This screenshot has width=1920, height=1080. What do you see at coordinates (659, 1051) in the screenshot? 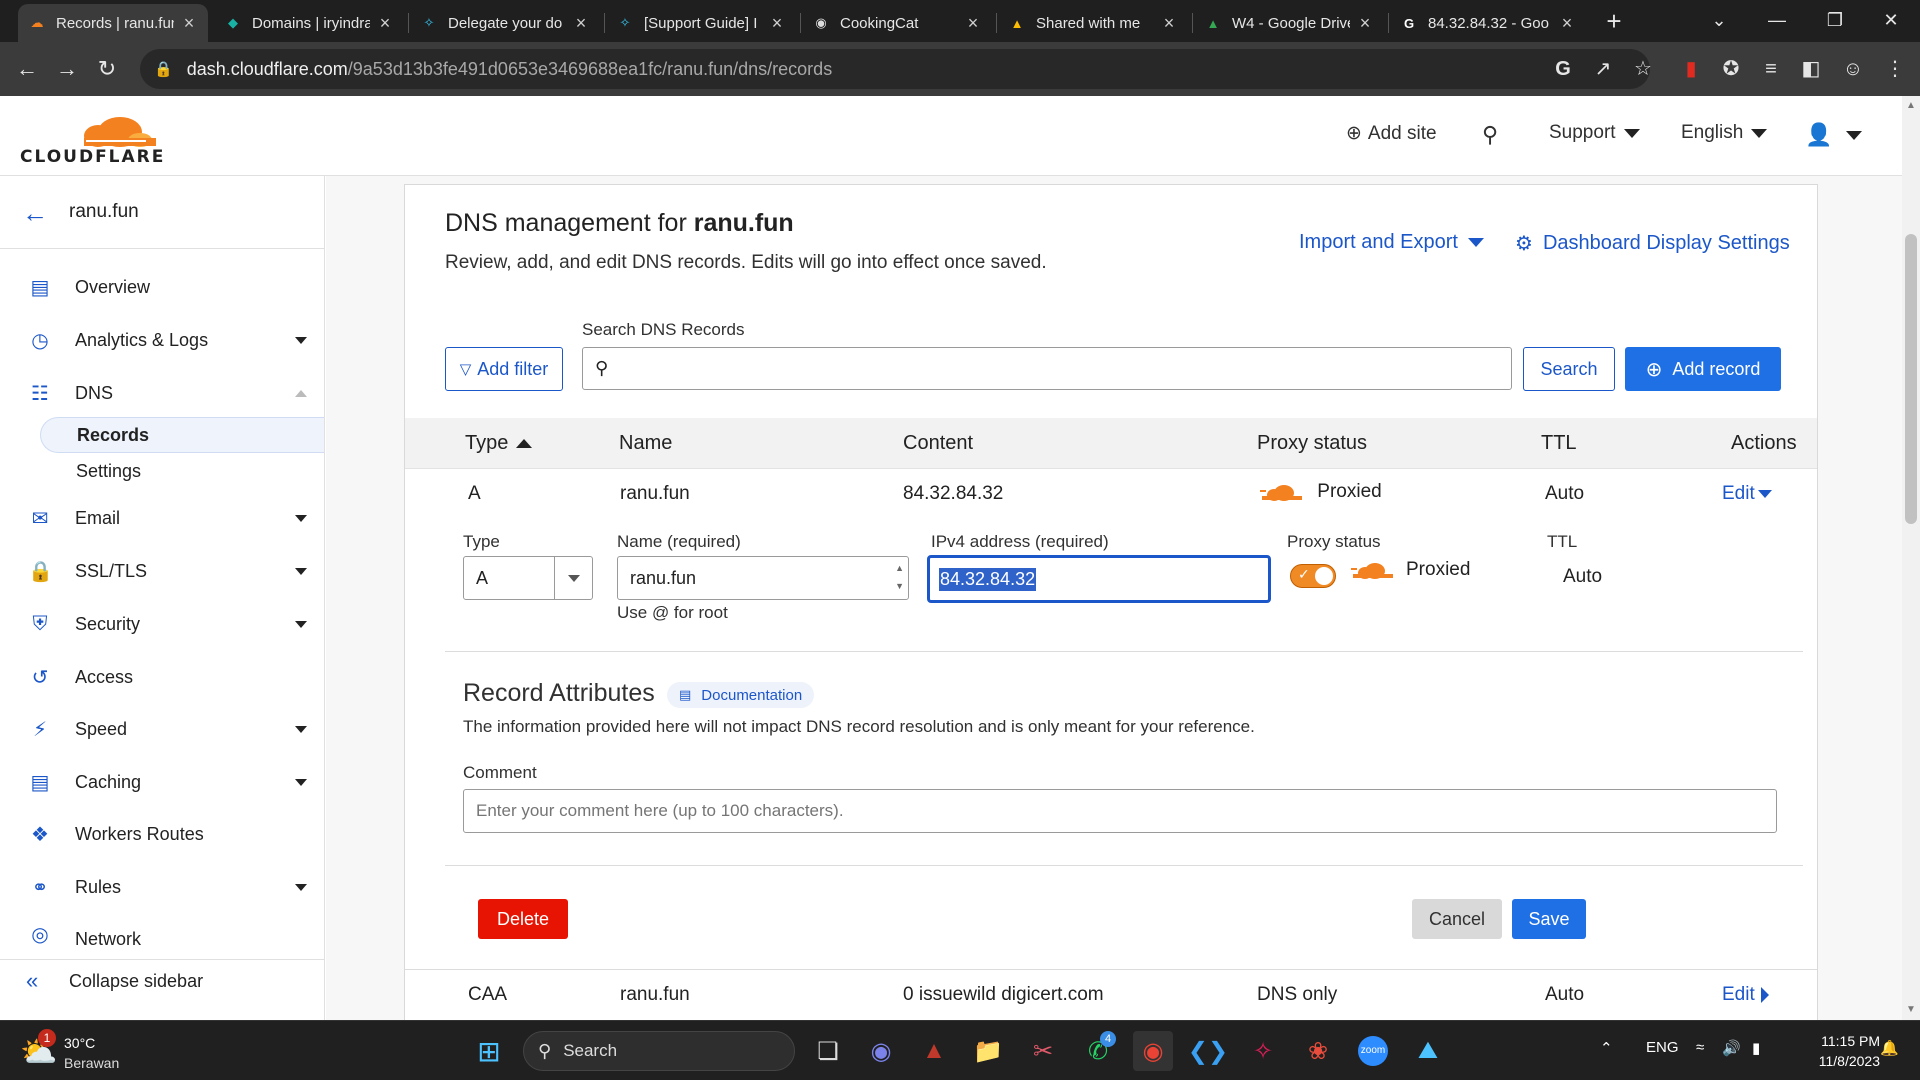
I see `taskbar-search-box: ⚲ Search` at bounding box center [659, 1051].